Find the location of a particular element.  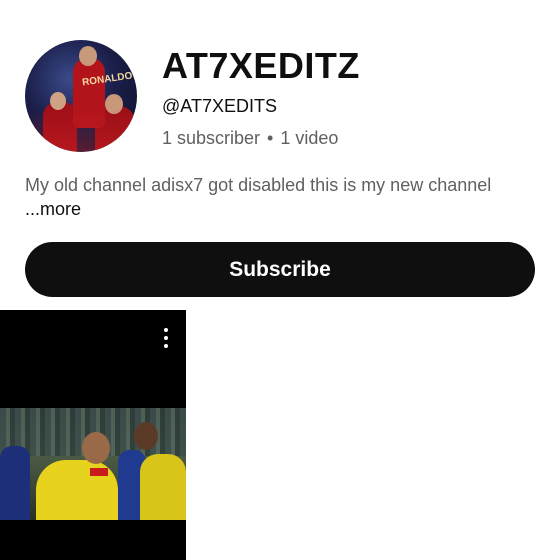

thumbnail-player-head-center is located at coordinates (96, 448).